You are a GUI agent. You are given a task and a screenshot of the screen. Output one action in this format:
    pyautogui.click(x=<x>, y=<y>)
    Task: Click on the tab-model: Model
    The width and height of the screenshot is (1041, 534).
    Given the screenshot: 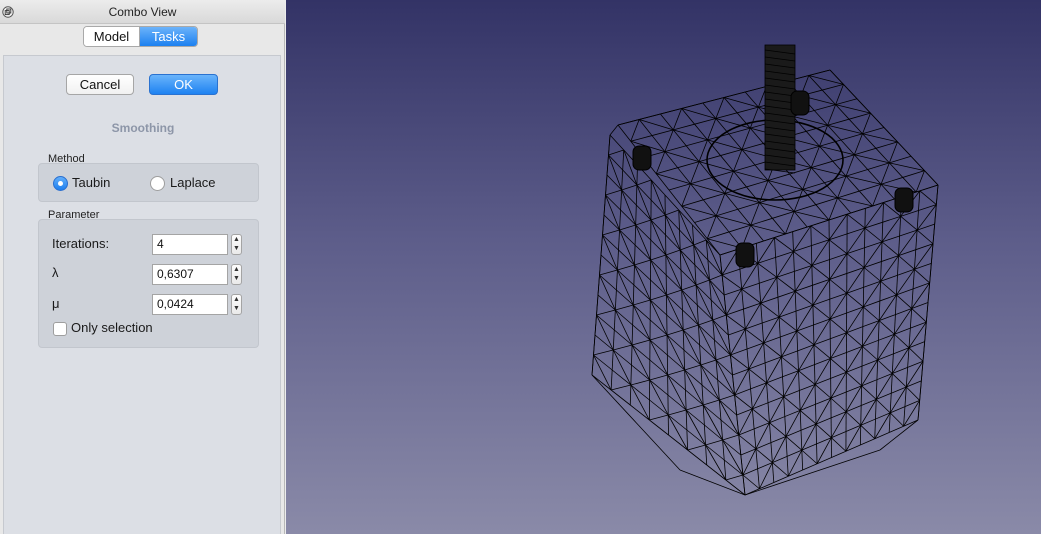 What is the action you would take?
    pyautogui.click(x=112, y=36)
    